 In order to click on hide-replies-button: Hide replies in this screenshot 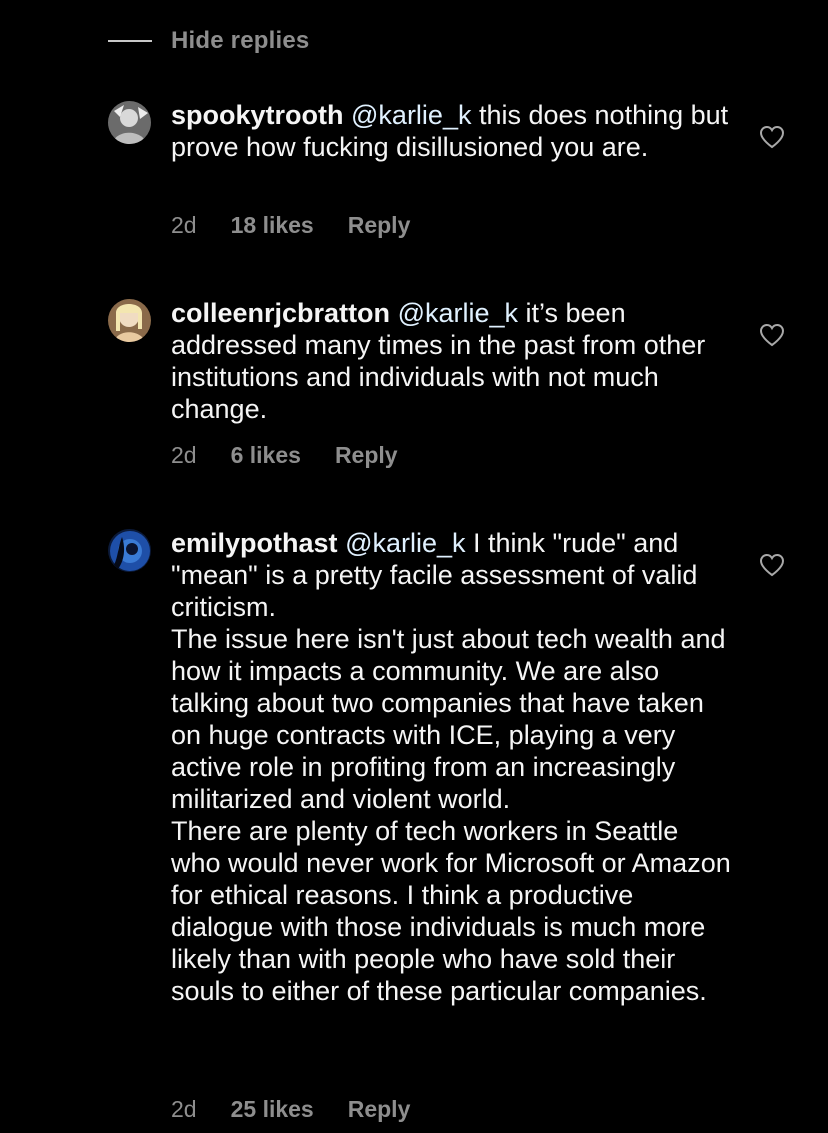, I will do `click(208, 41)`.